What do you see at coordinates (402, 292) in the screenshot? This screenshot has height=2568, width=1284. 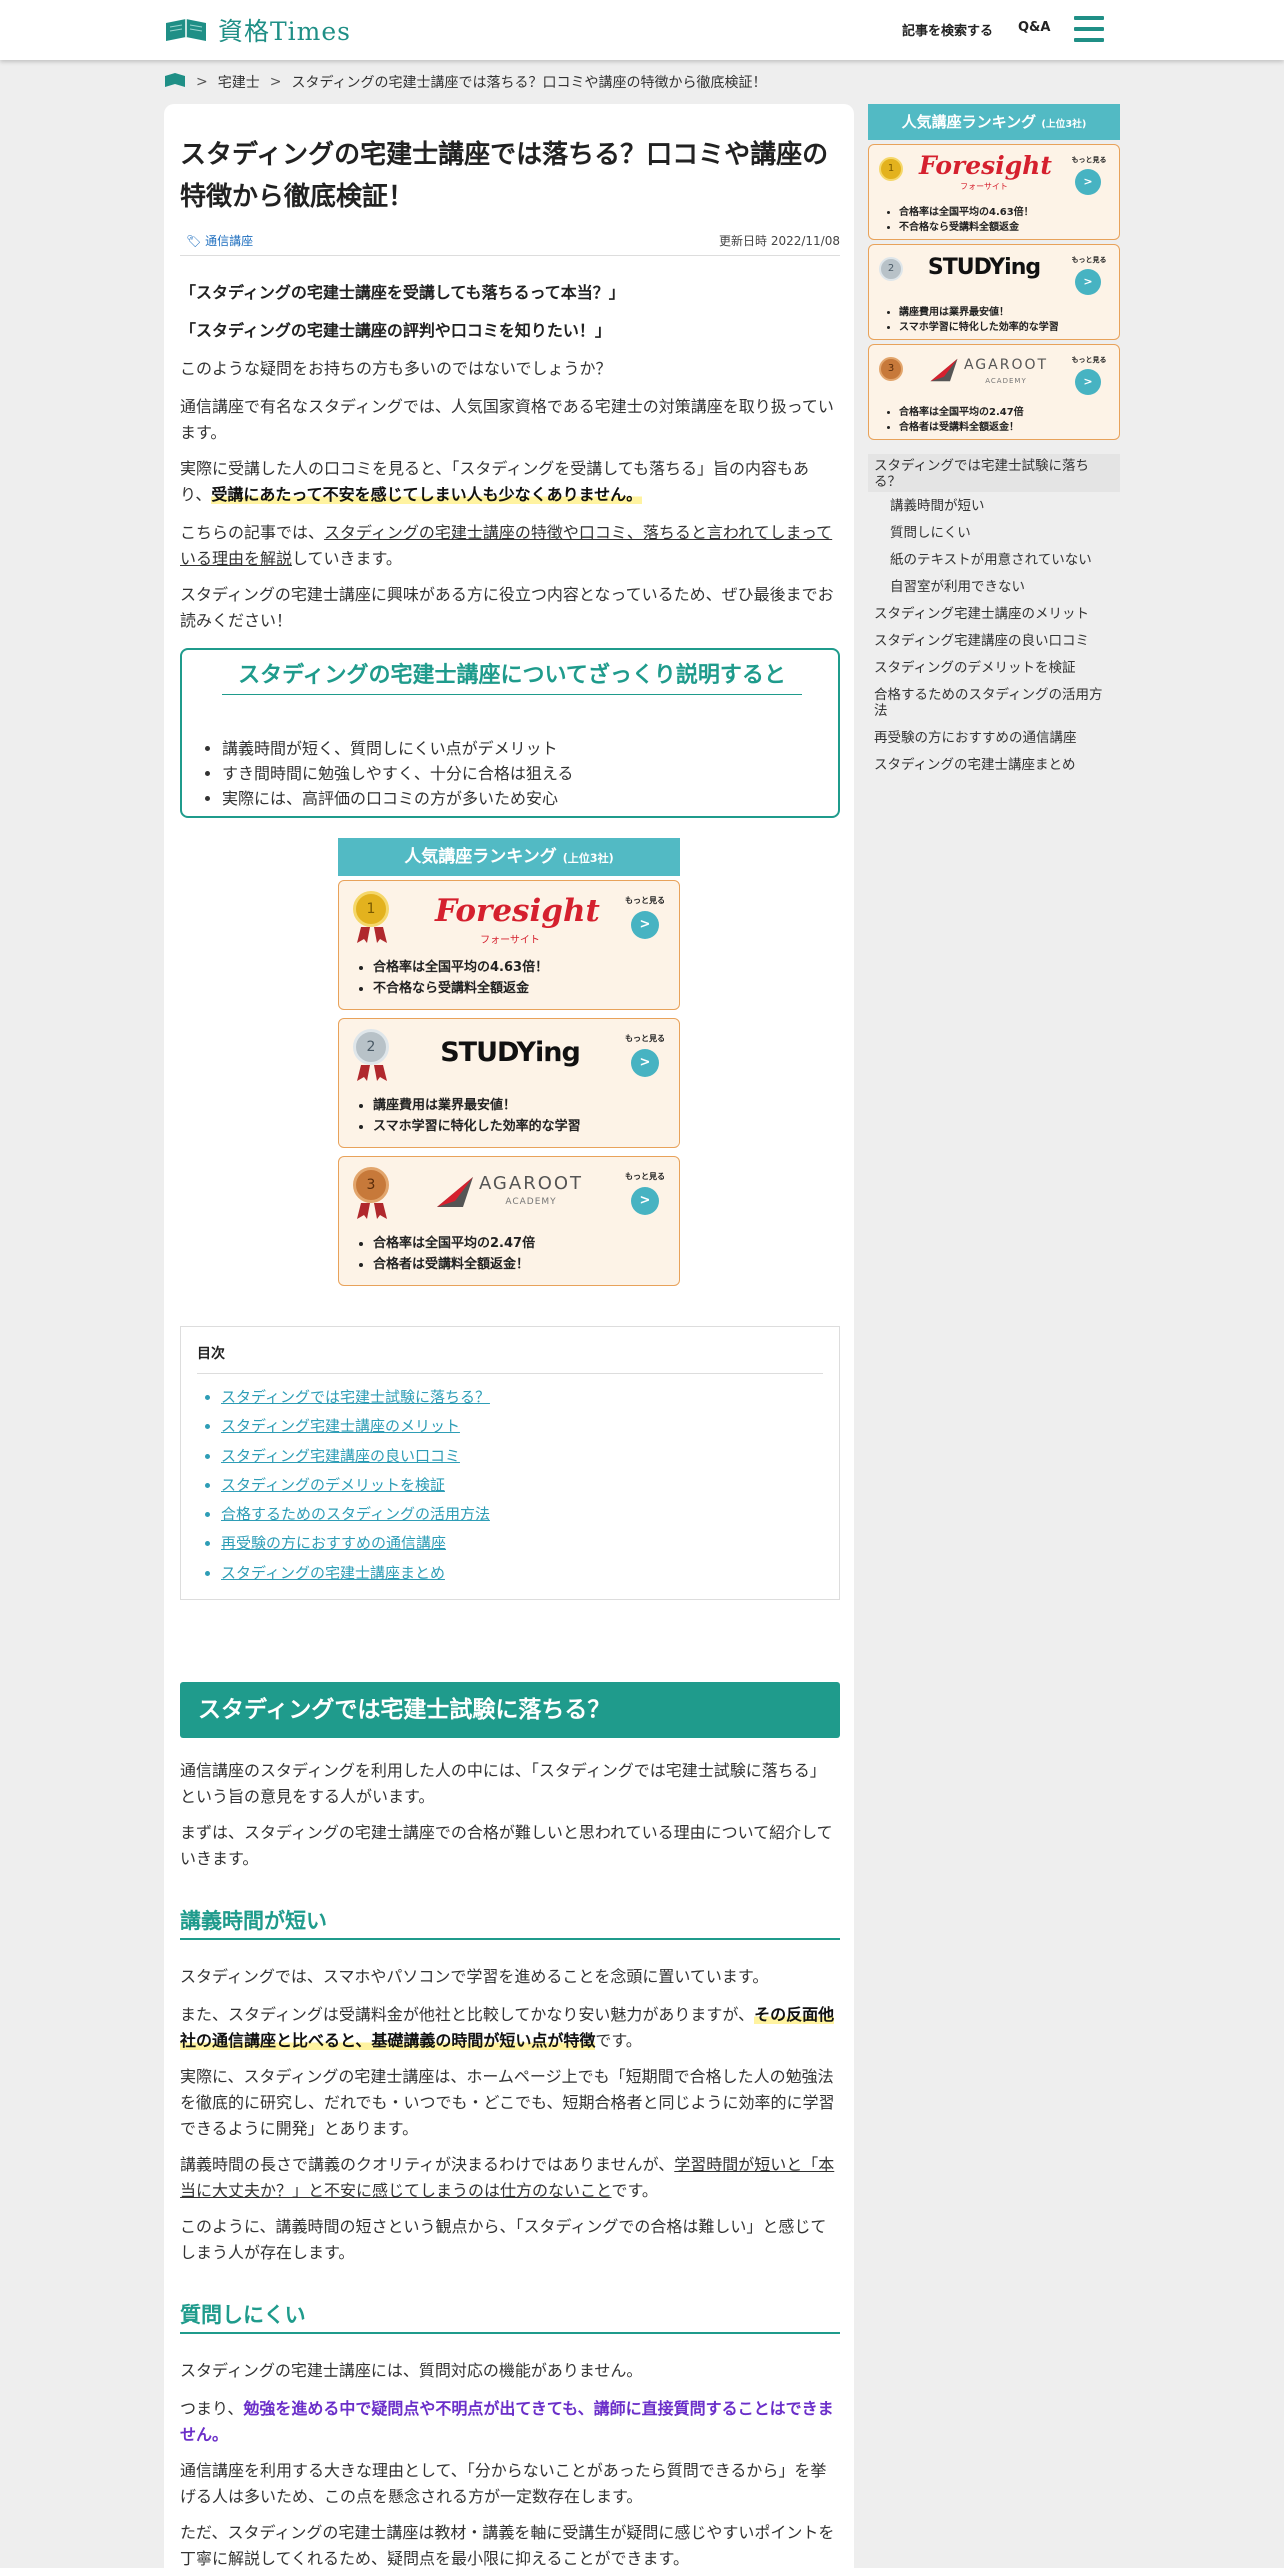 I see `intro-question-1: 「スタディングの宅建士講座を受講しても落ちるって本当？」` at bounding box center [402, 292].